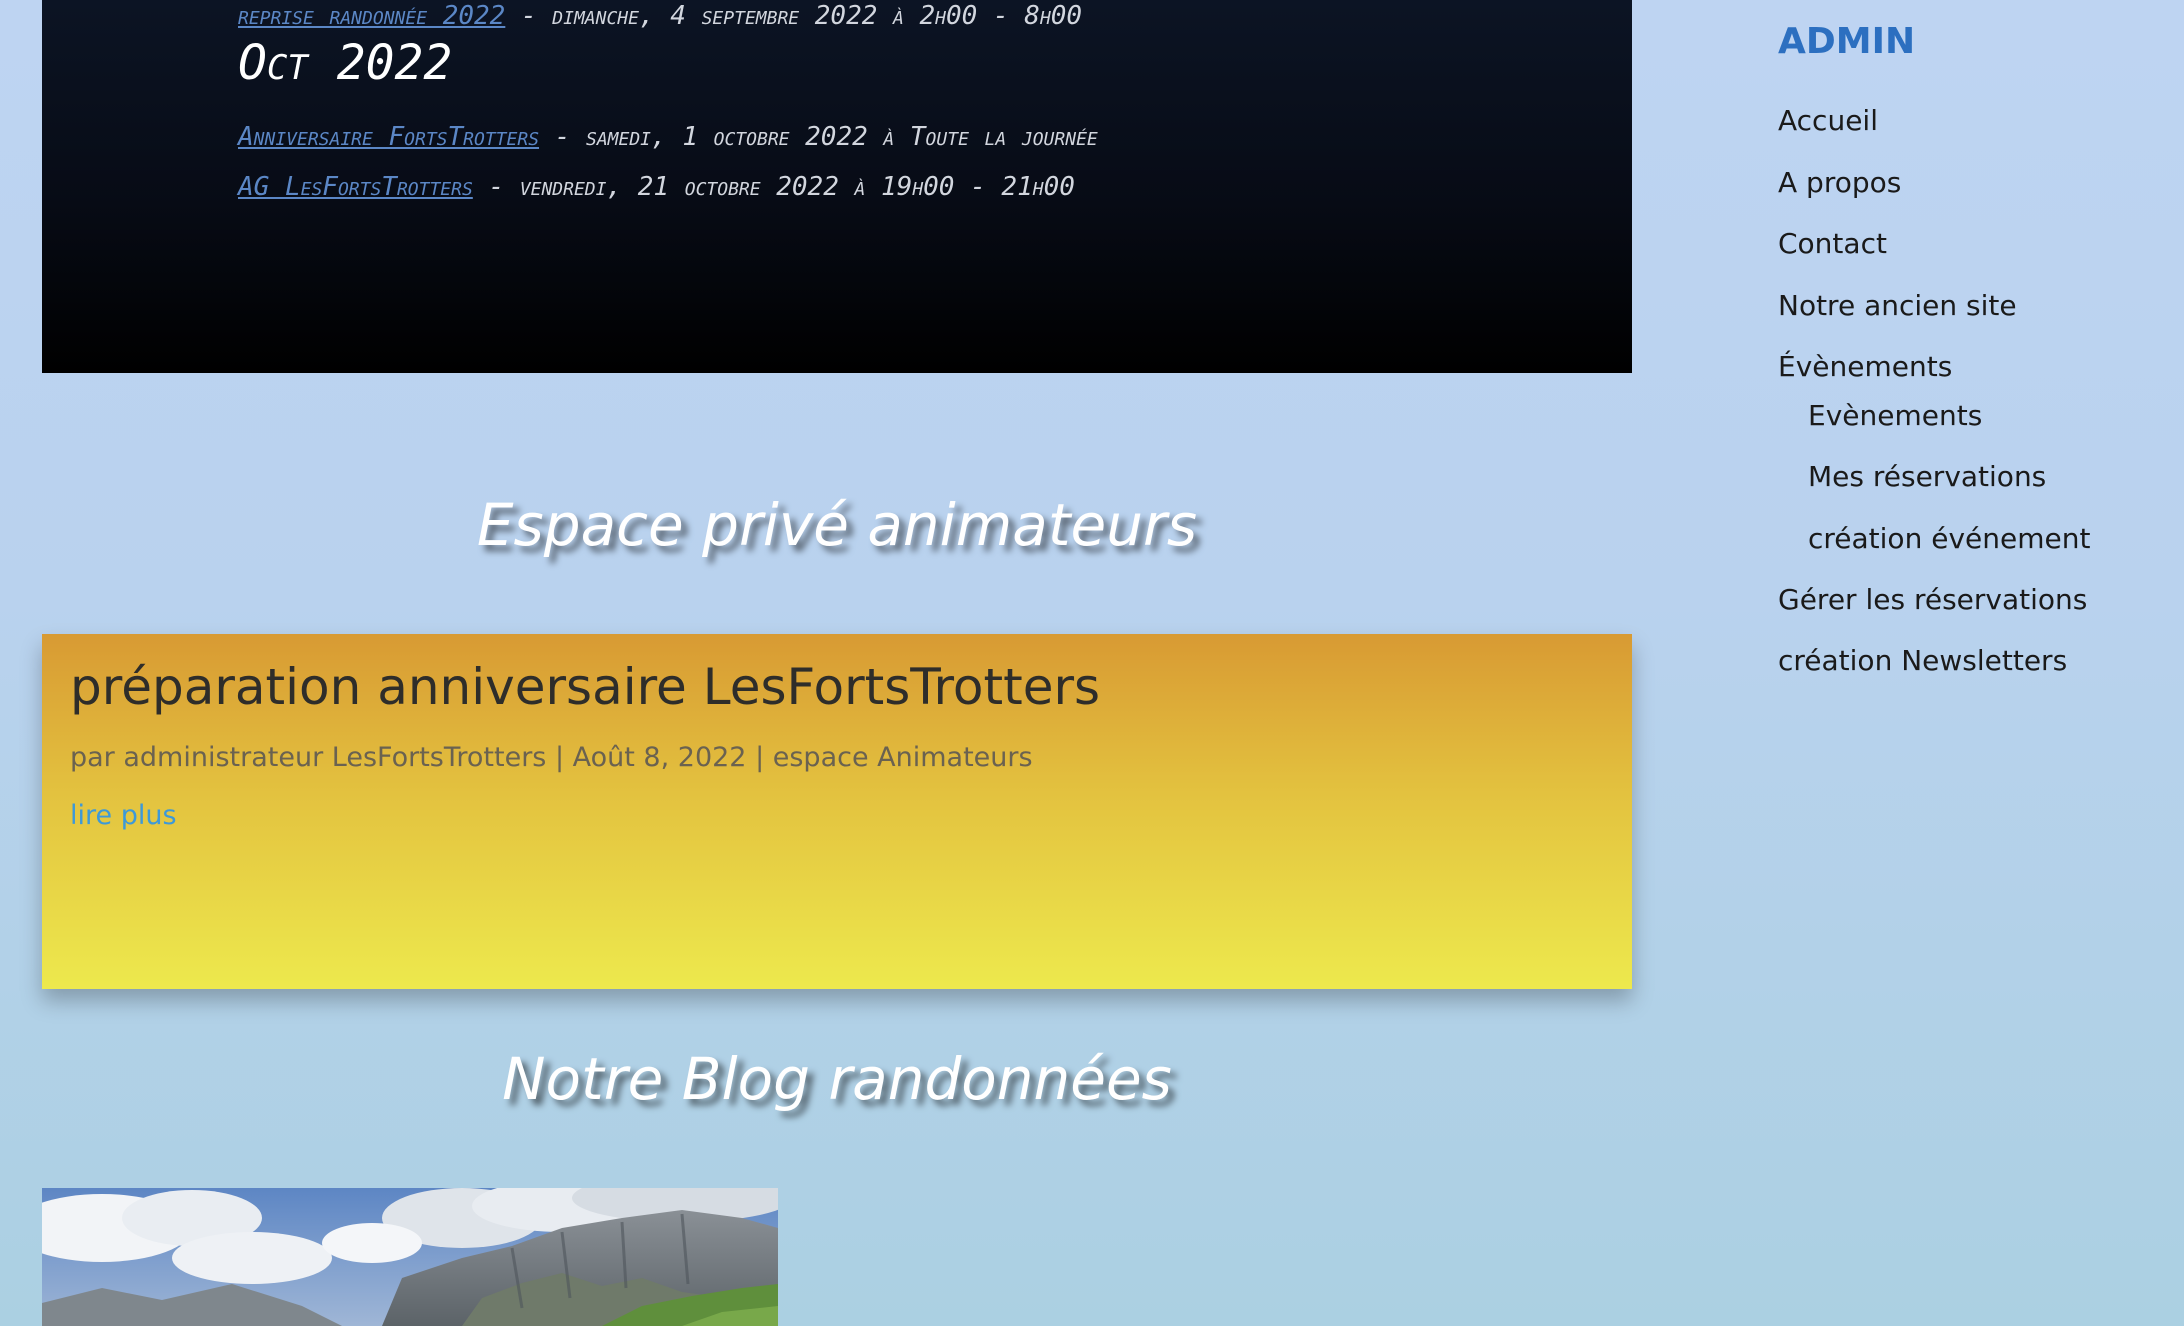  Describe the element at coordinates (837, 1079) in the screenshot. I see `blog-heading: Notre Blog randonnées` at that location.